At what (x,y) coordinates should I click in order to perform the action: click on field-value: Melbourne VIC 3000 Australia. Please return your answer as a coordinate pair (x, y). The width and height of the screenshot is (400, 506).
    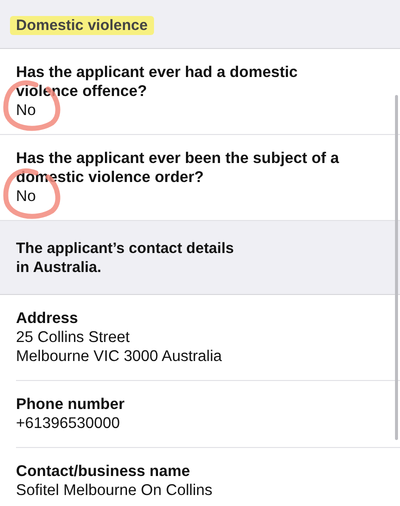
    Looking at the image, I should click on (119, 356).